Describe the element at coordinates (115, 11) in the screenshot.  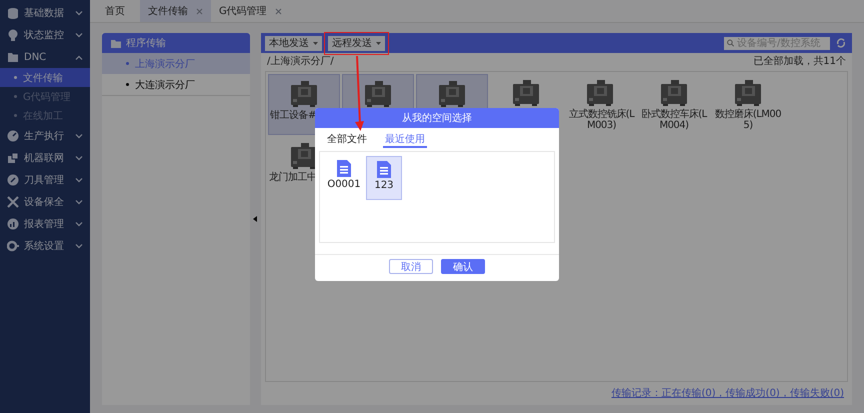
I see `tab: 首页` at that location.